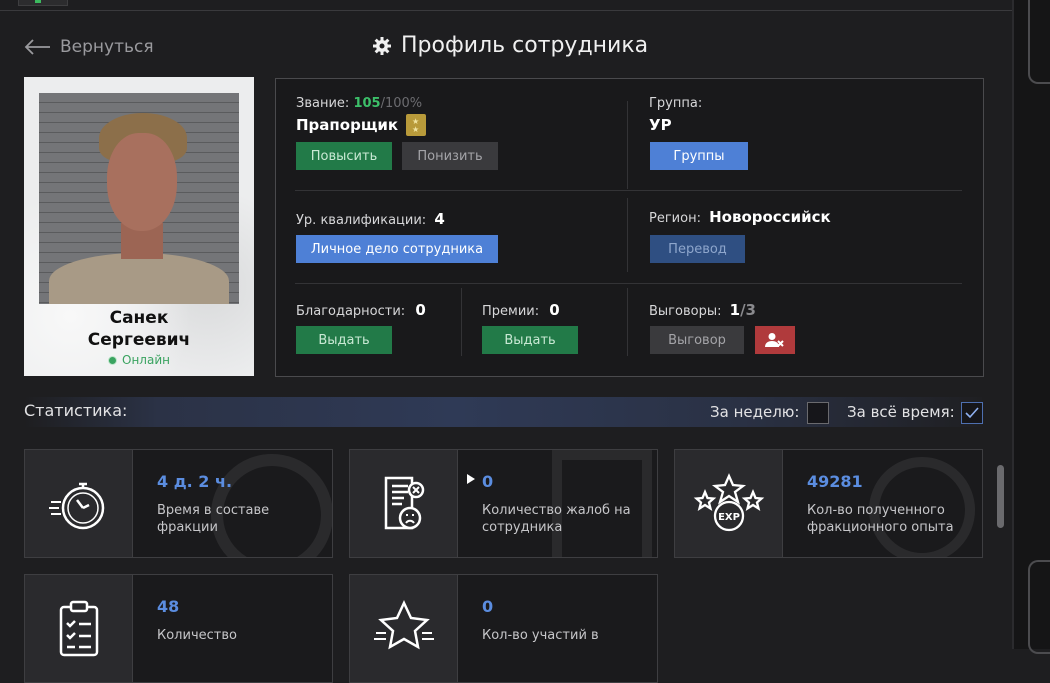  Describe the element at coordinates (168, 606) in the screenshot. I see `stat-value: 48` at that location.